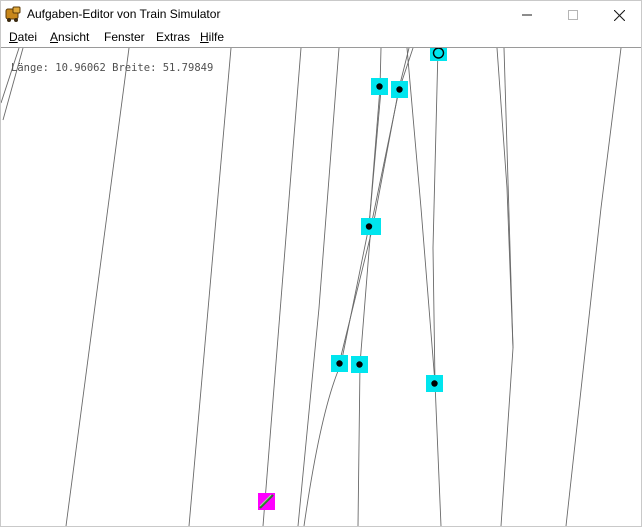 The image size is (642, 527). I want to click on close-icon, so click(619, 15).